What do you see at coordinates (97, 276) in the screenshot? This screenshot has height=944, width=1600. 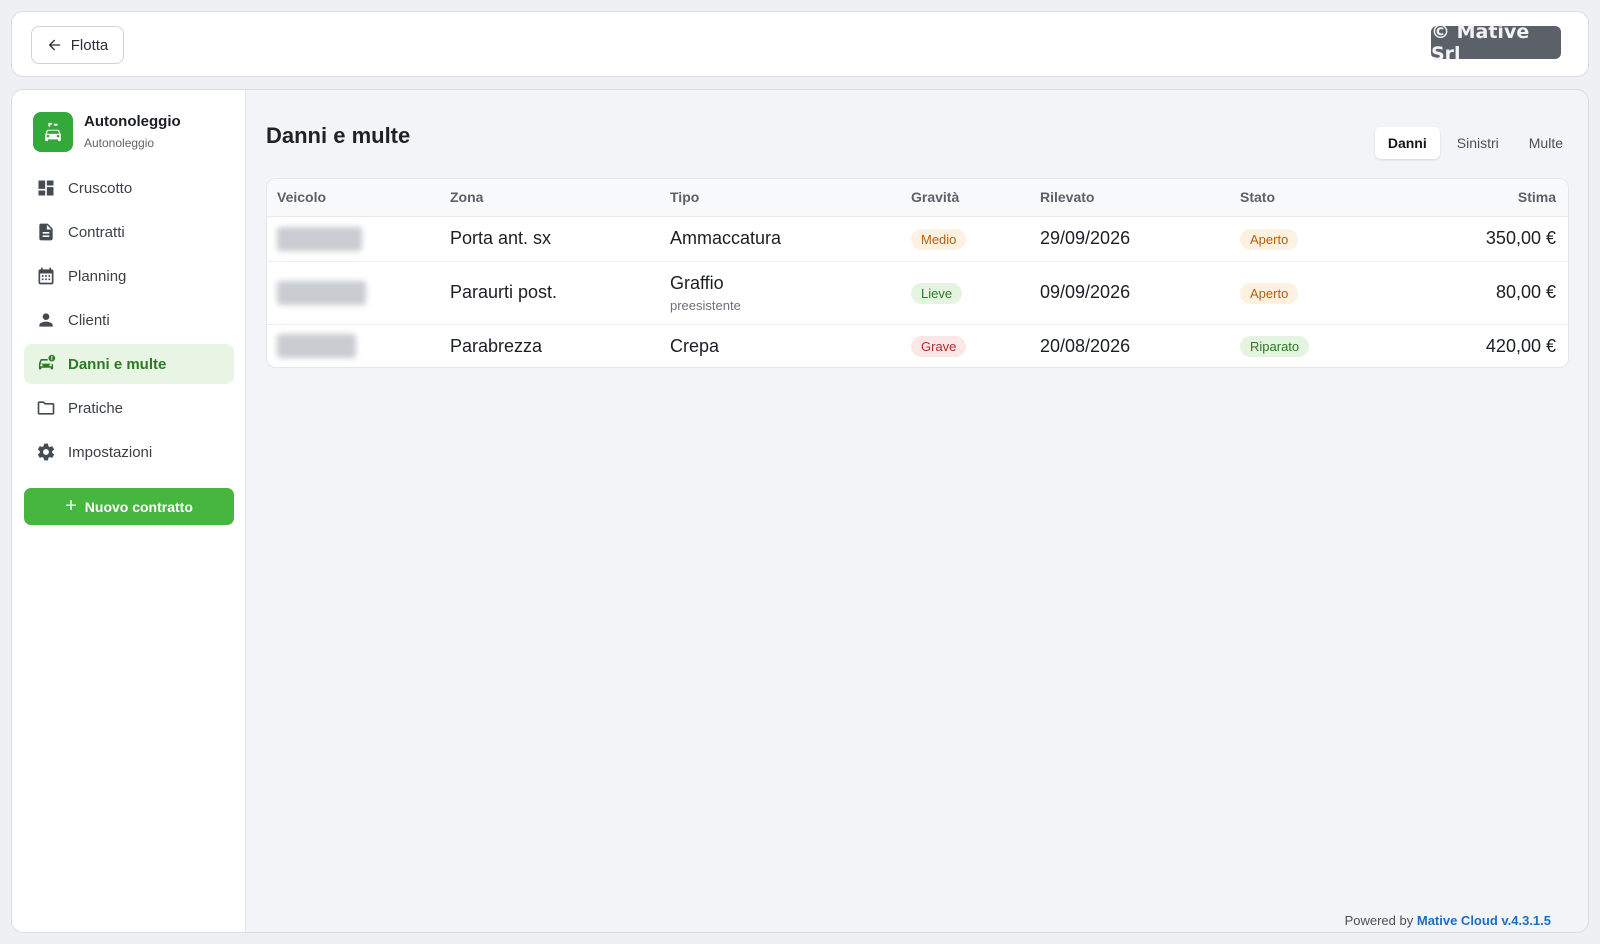 I see `sidebar-item-label: Planning` at bounding box center [97, 276].